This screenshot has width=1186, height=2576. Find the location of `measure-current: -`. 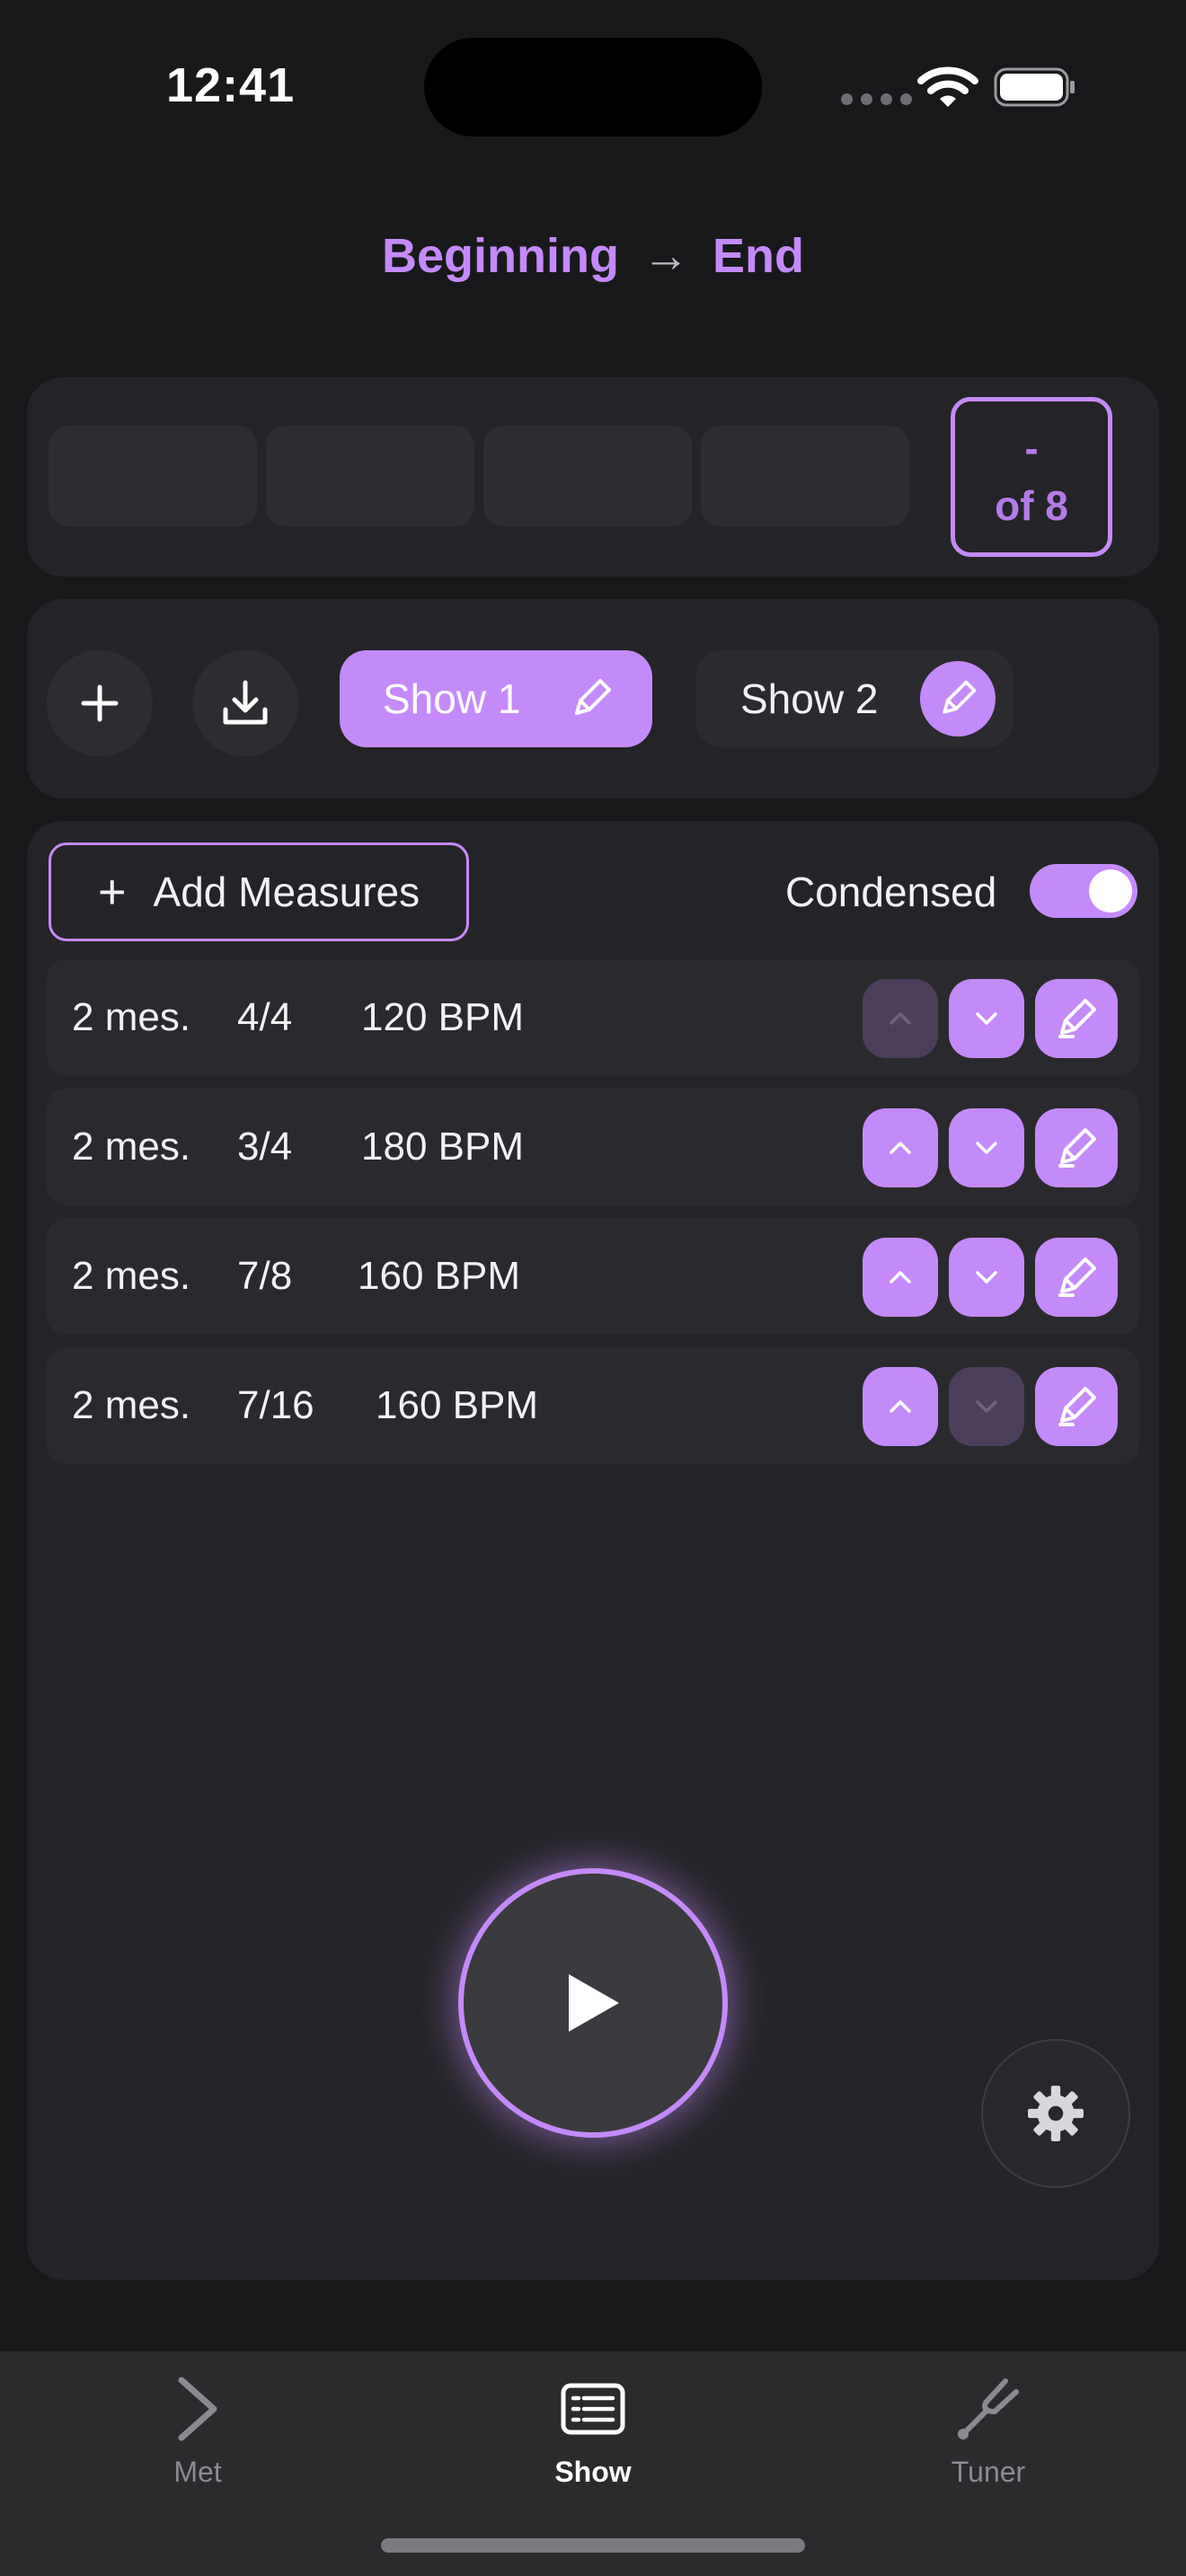

measure-current: - is located at coordinates (1031, 448).